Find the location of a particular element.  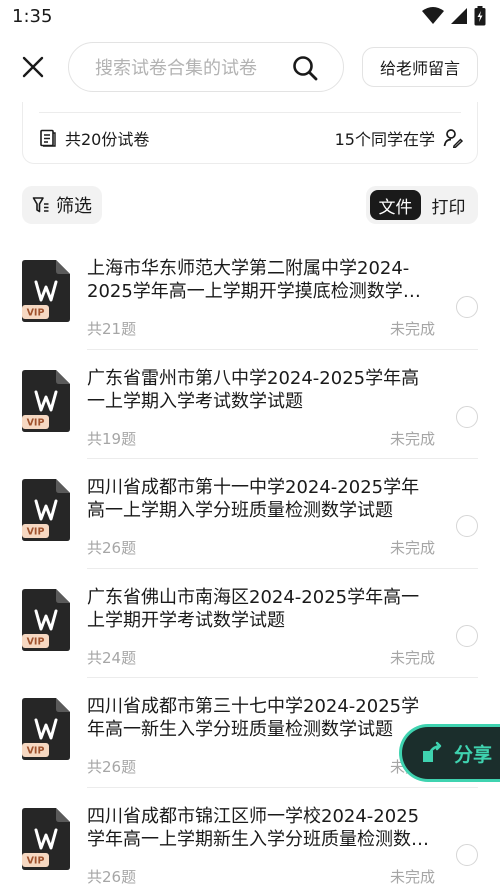

filter-label: 筛选 is located at coordinates (74, 206).